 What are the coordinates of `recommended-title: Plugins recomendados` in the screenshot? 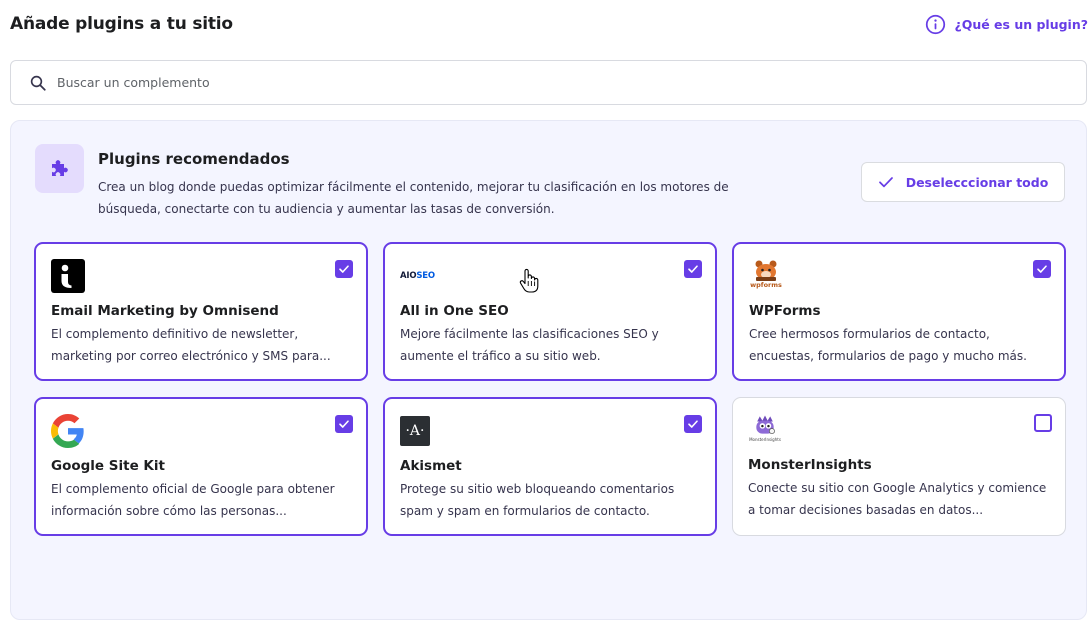 It's located at (194, 159).